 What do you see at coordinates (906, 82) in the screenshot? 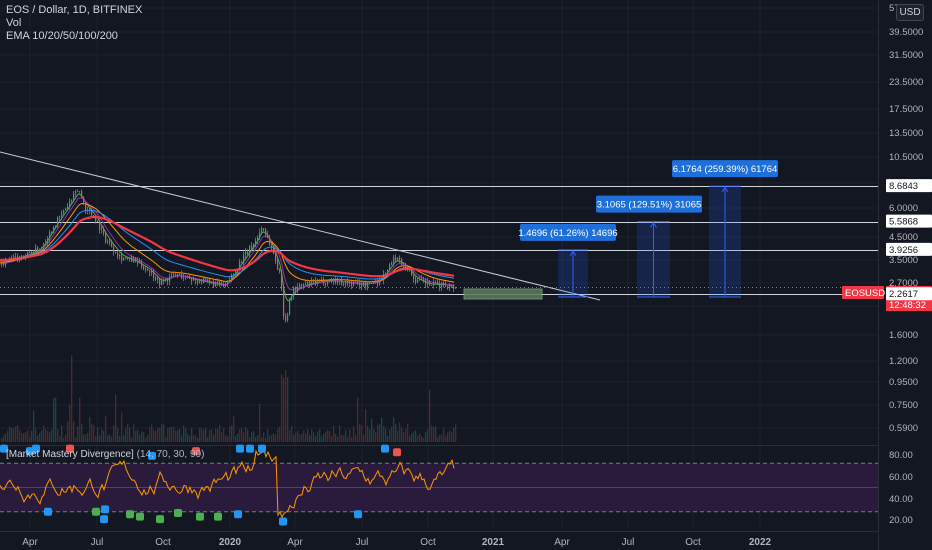
I see `price-tick-label: 23.5000` at bounding box center [906, 82].